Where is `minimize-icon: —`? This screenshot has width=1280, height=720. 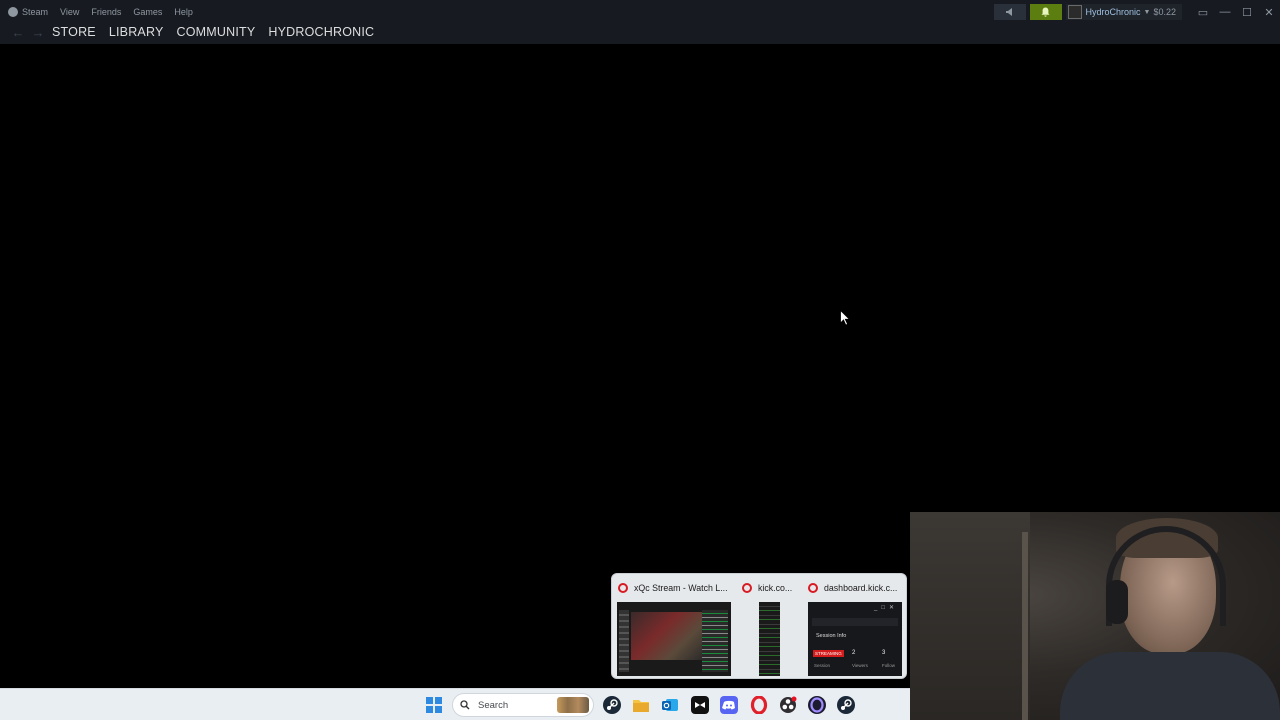 minimize-icon: — is located at coordinates (1225, 12).